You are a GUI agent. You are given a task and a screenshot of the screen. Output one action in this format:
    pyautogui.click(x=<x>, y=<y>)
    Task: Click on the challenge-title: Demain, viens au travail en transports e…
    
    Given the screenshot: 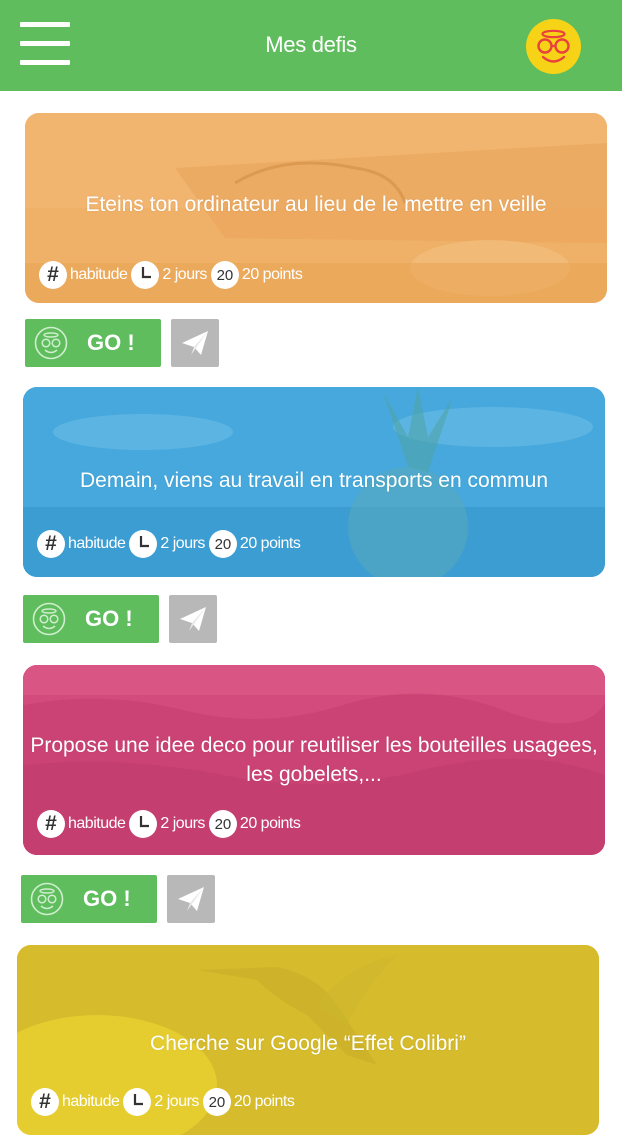 What is the action you would take?
    pyautogui.click(x=314, y=480)
    